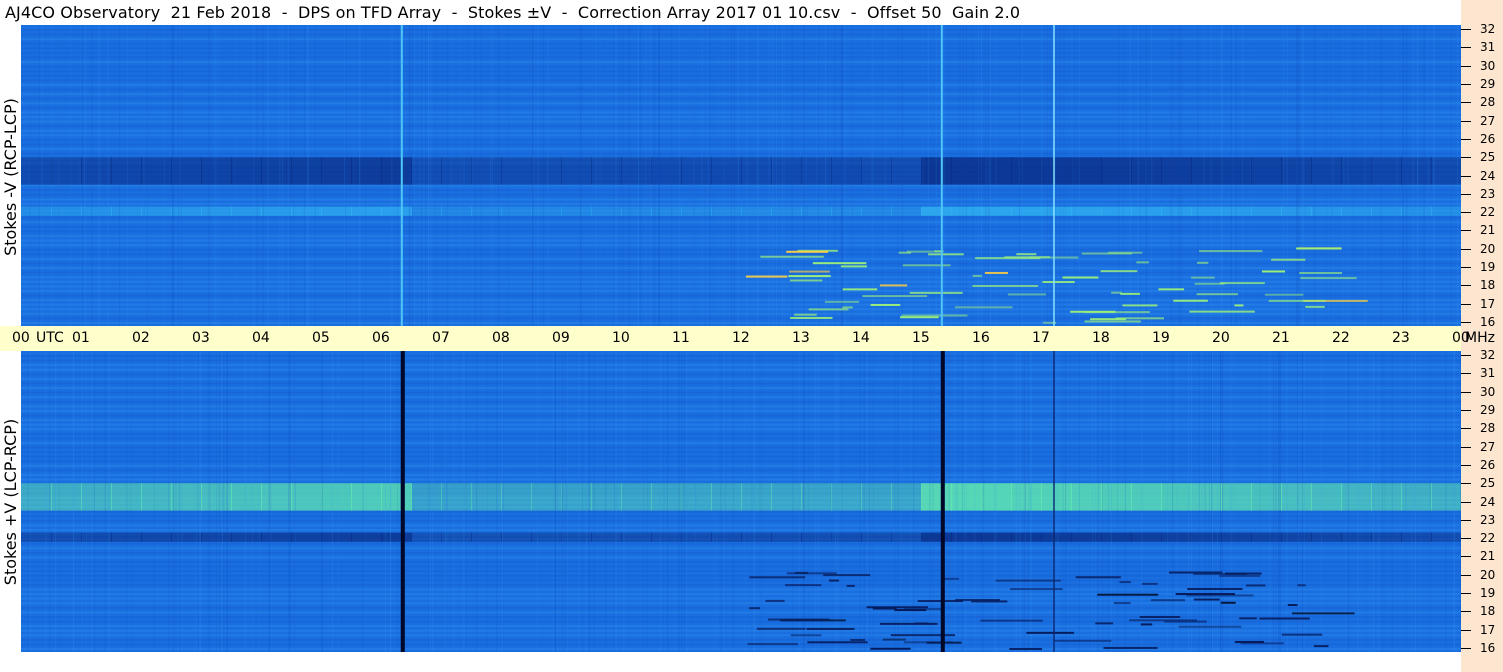 This screenshot has height=672, width=1503. What do you see at coordinates (1488, 267) in the screenshot?
I see `frequency-tick-label: 19` at bounding box center [1488, 267].